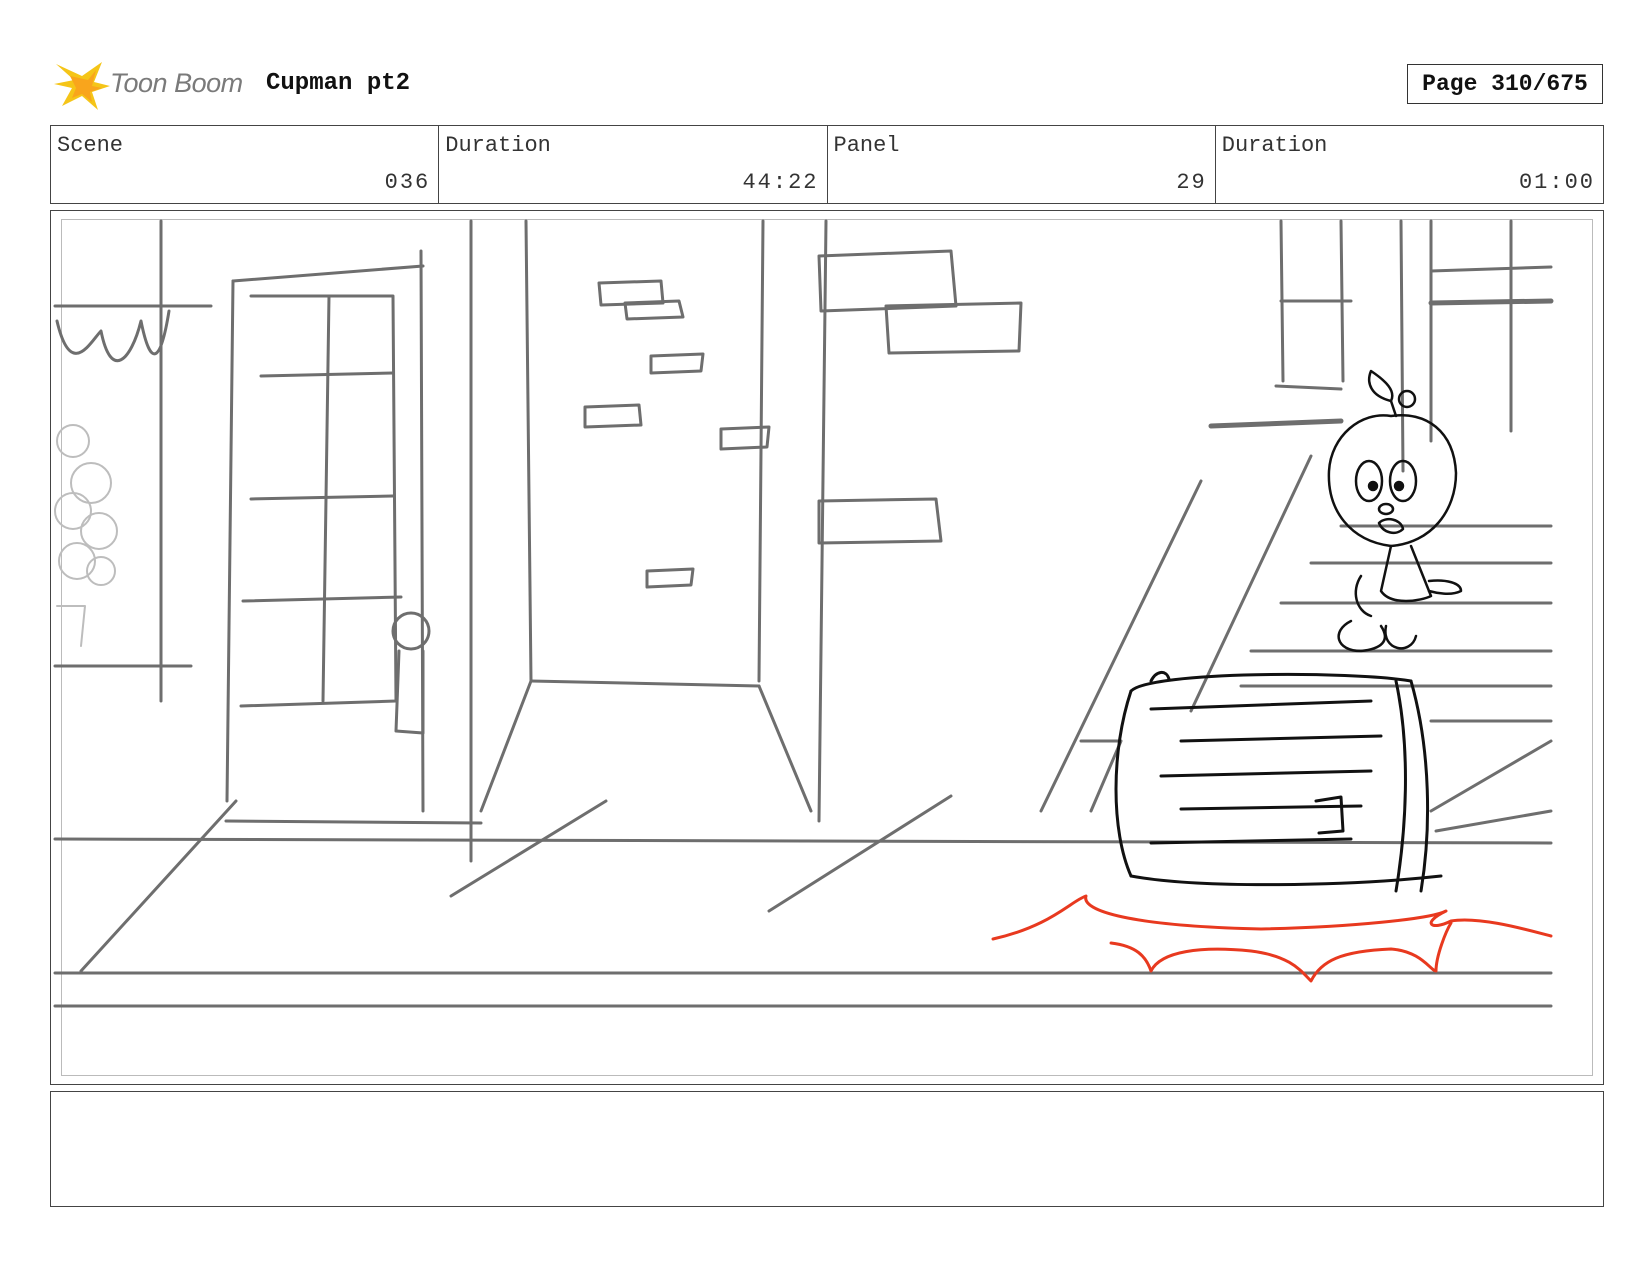 The width and height of the screenshot is (1650, 1275). What do you see at coordinates (1409, 164) in the screenshot?
I see `panel-duration-cell: Duration 01:00` at bounding box center [1409, 164].